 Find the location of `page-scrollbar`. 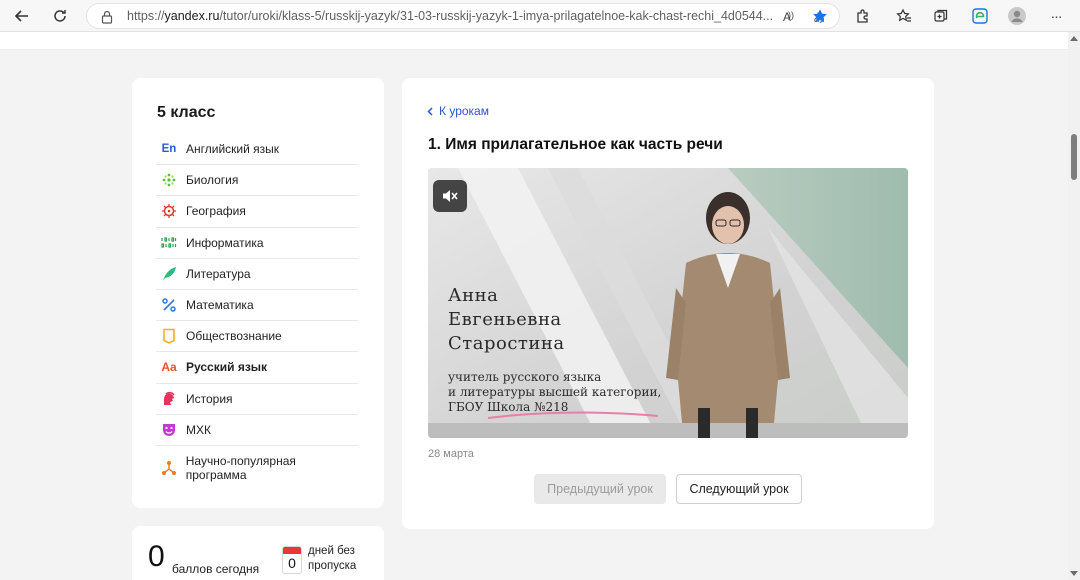

page-scrollbar is located at coordinates (1074, 306).